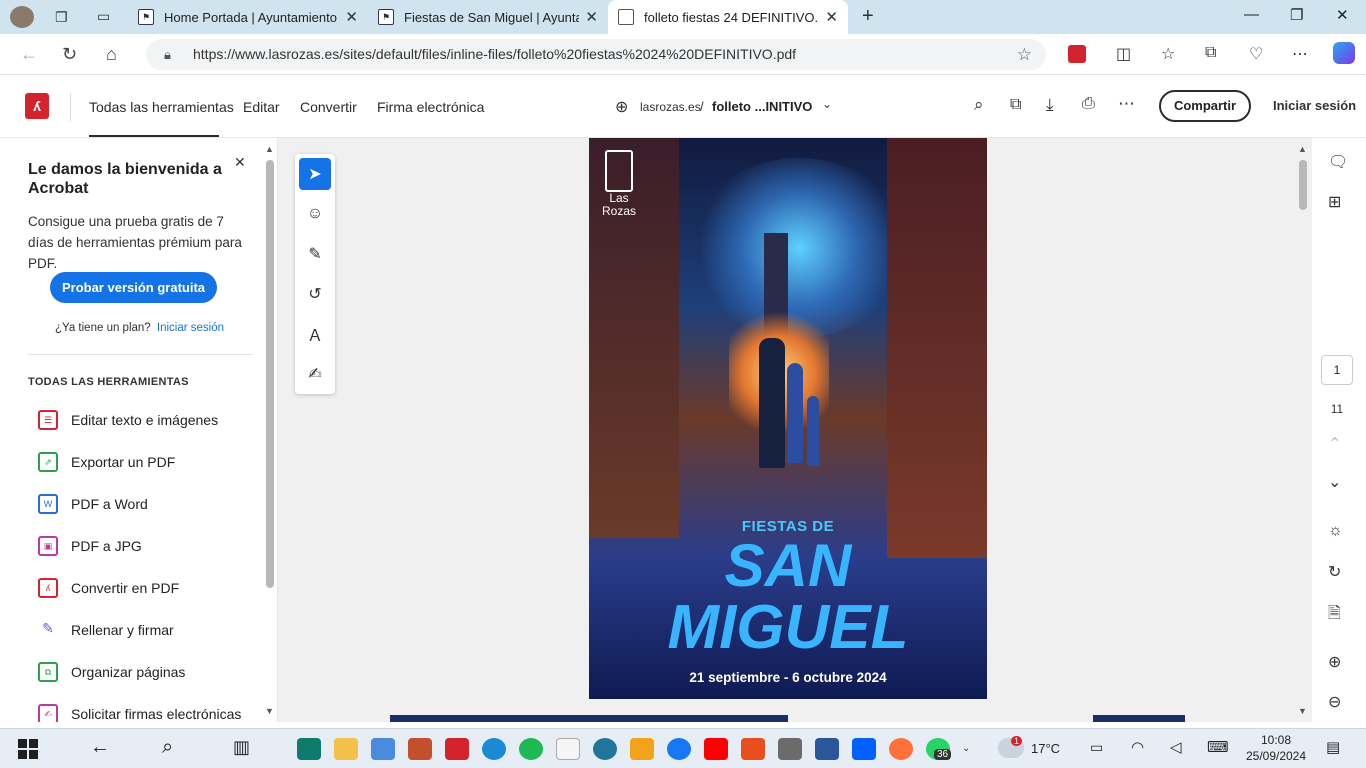 The height and width of the screenshot is (768, 1366). I want to click on draw-icon: ↺, so click(315, 294).